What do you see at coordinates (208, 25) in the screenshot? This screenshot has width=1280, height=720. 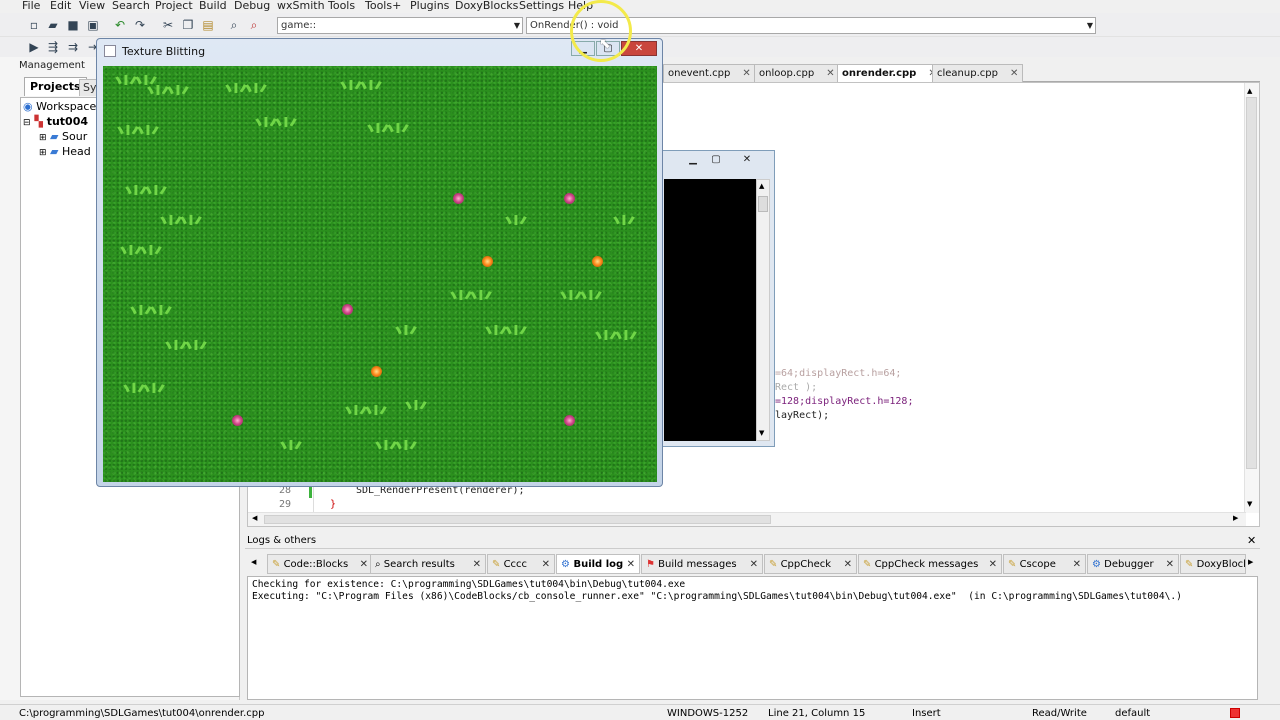 I see `paste-icon: ▤` at bounding box center [208, 25].